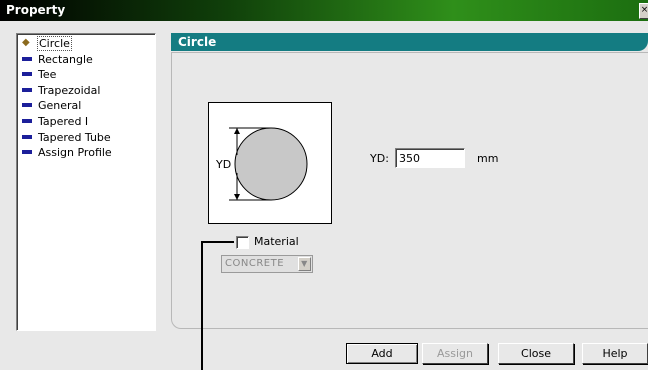 This screenshot has height=370, width=648. What do you see at coordinates (36, 10) in the screenshot?
I see `window-title: Property` at bounding box center [36, 10].